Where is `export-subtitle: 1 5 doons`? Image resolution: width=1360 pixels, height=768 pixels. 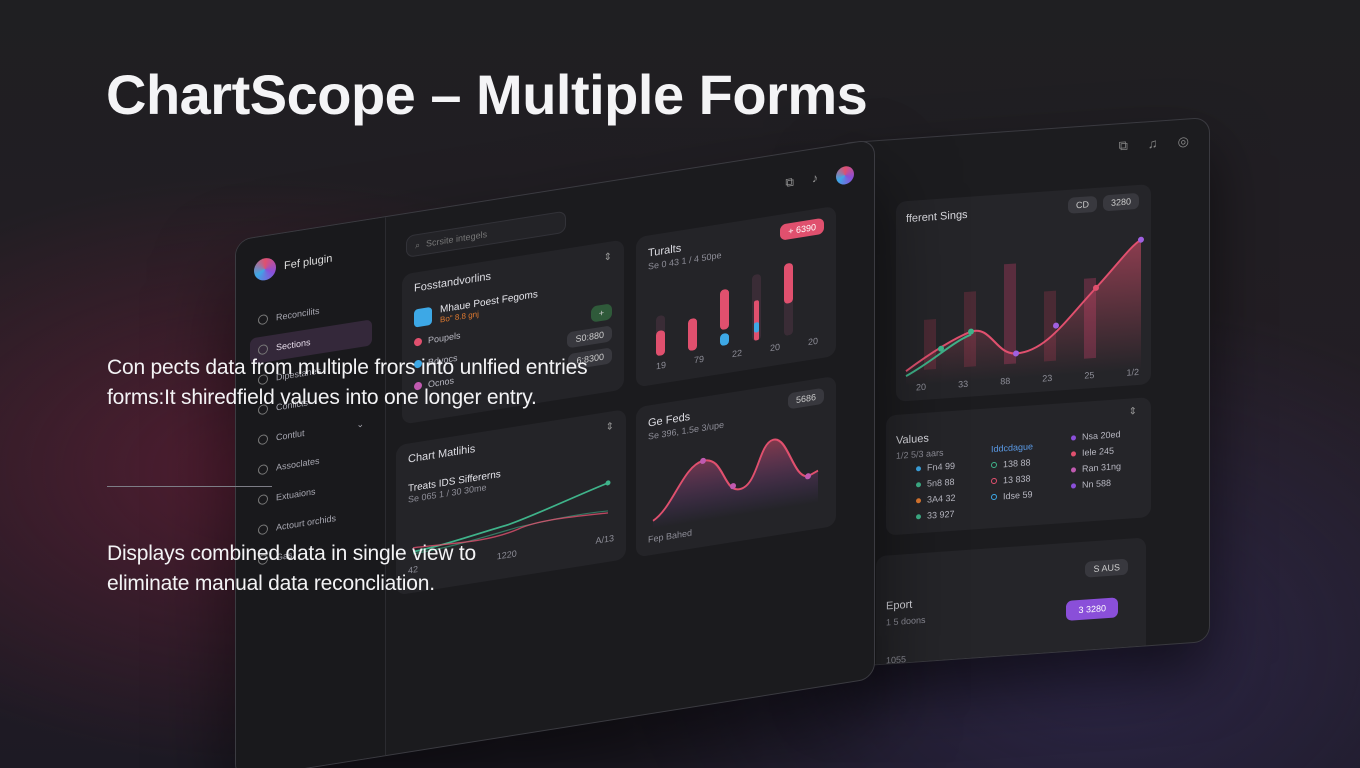 export-subtitle: 1 5 doons is located at coordinates (906, 621).